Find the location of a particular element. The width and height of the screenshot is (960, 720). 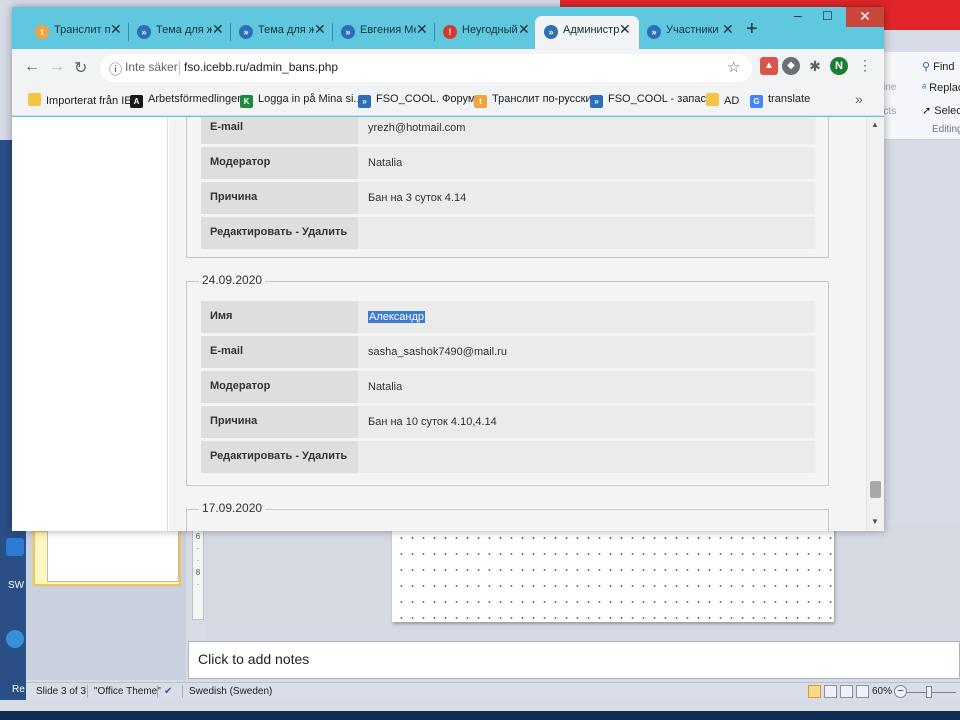

desktop-label-re: Re is located at coordinates (18, 689).